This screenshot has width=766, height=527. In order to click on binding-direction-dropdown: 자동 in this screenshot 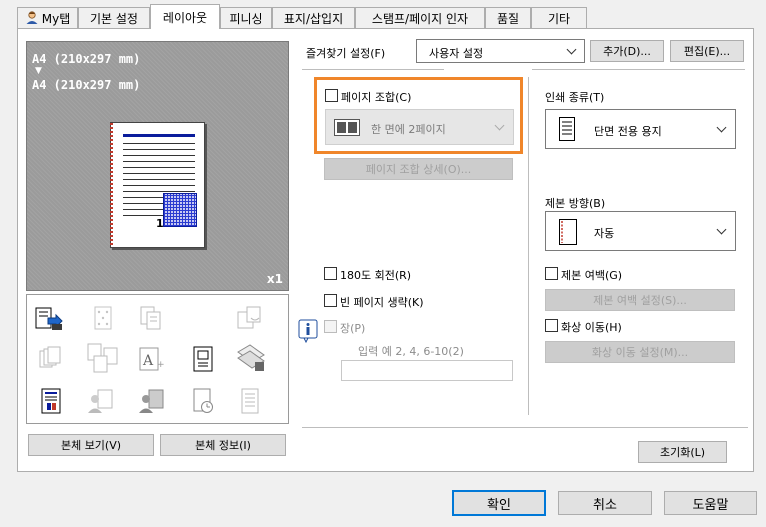, I will do `click(640, 231)`.